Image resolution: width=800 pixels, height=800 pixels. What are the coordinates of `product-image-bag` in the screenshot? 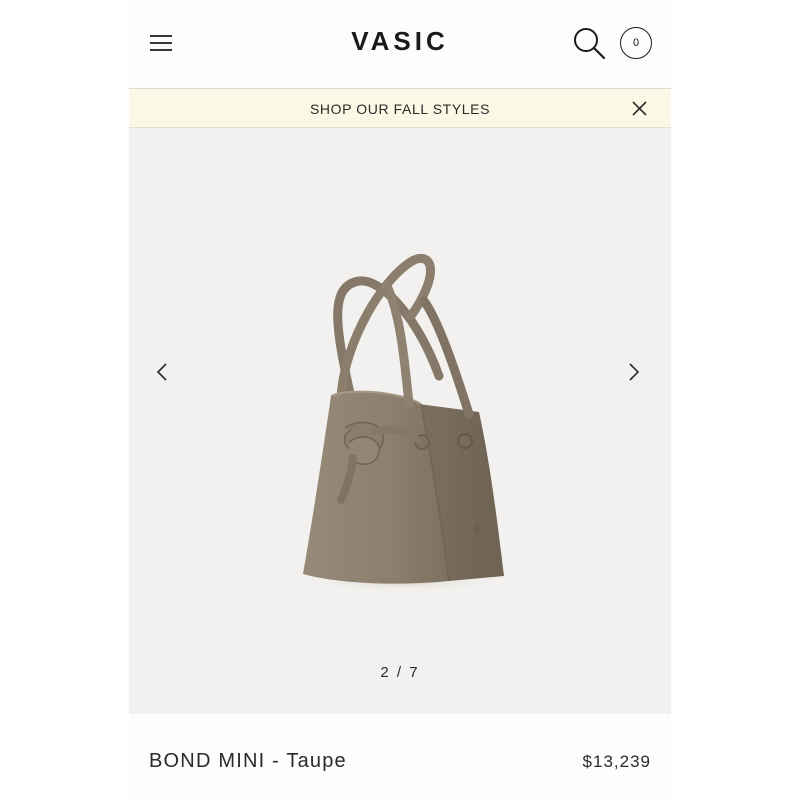 It's located at (404, 423).